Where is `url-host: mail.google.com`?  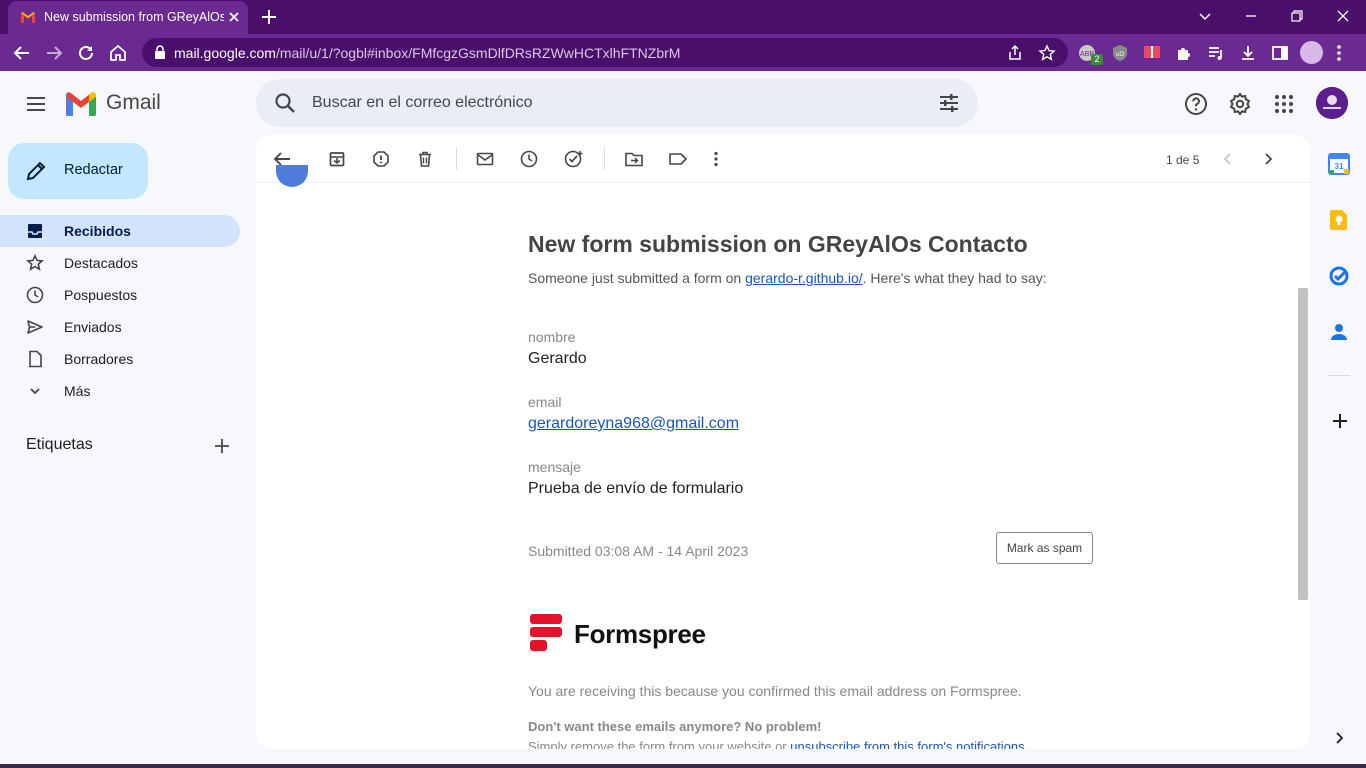
url-host: mail.google.com is located at coordinates (225, 53).